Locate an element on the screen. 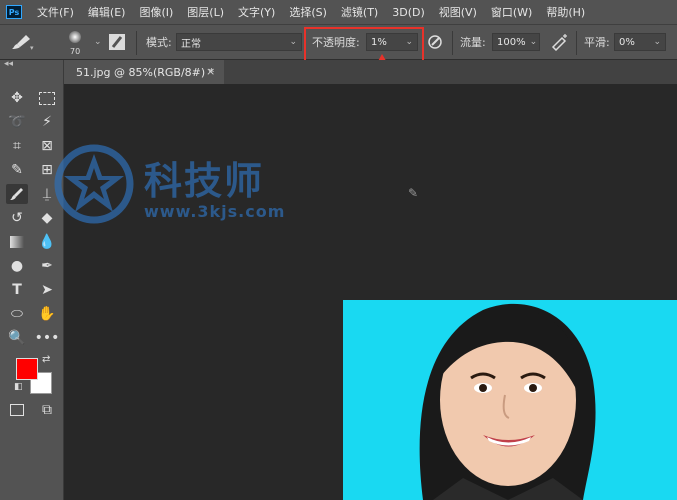 Image resolution: width=677 pixels, height=500 pixels. smoothing-value: 0% is located at coordinates (627, 42).